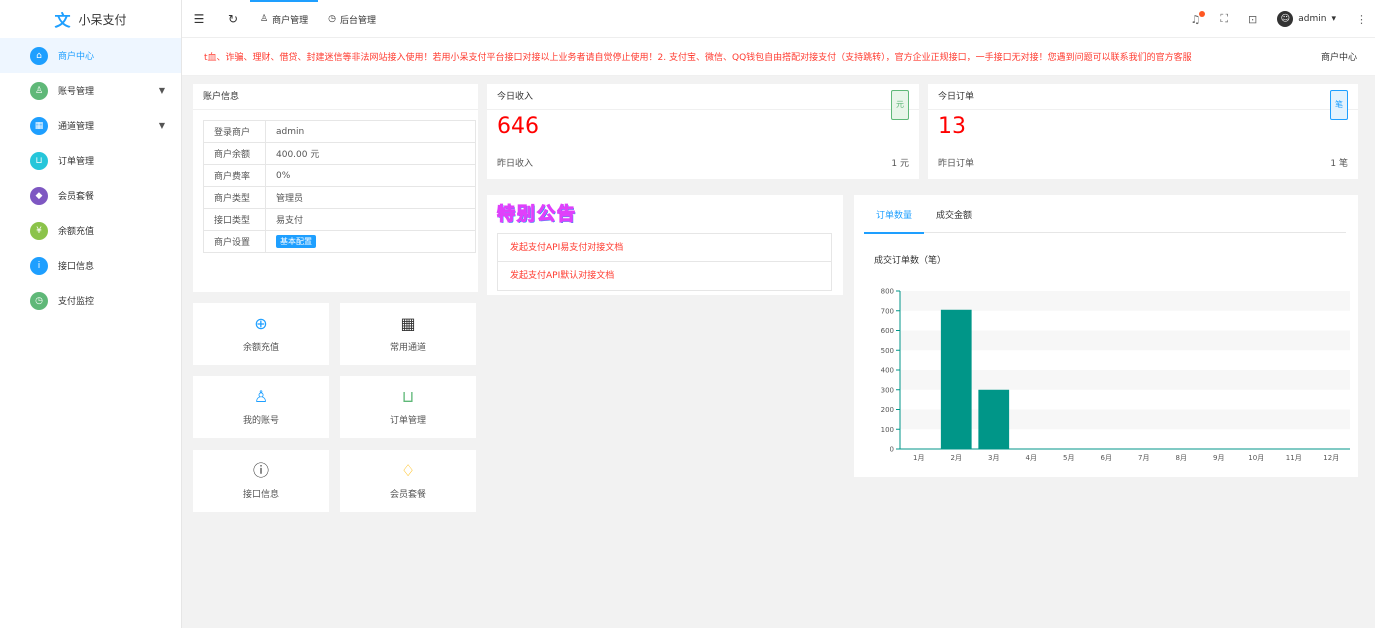 The width and height of the screenshot is (1375, 628). I want to click on announcement-title: 特别公告, so click(536, 214).